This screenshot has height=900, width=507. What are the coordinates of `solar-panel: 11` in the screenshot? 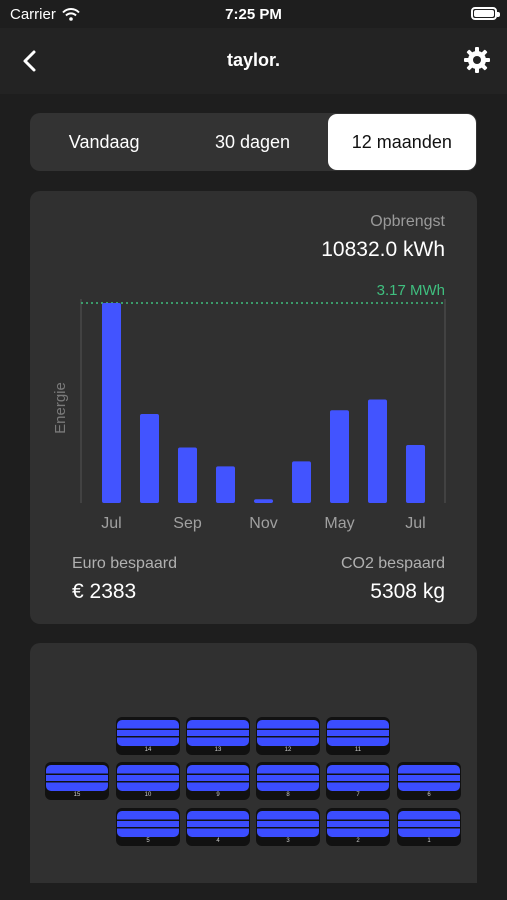 It's located at (358, 736).